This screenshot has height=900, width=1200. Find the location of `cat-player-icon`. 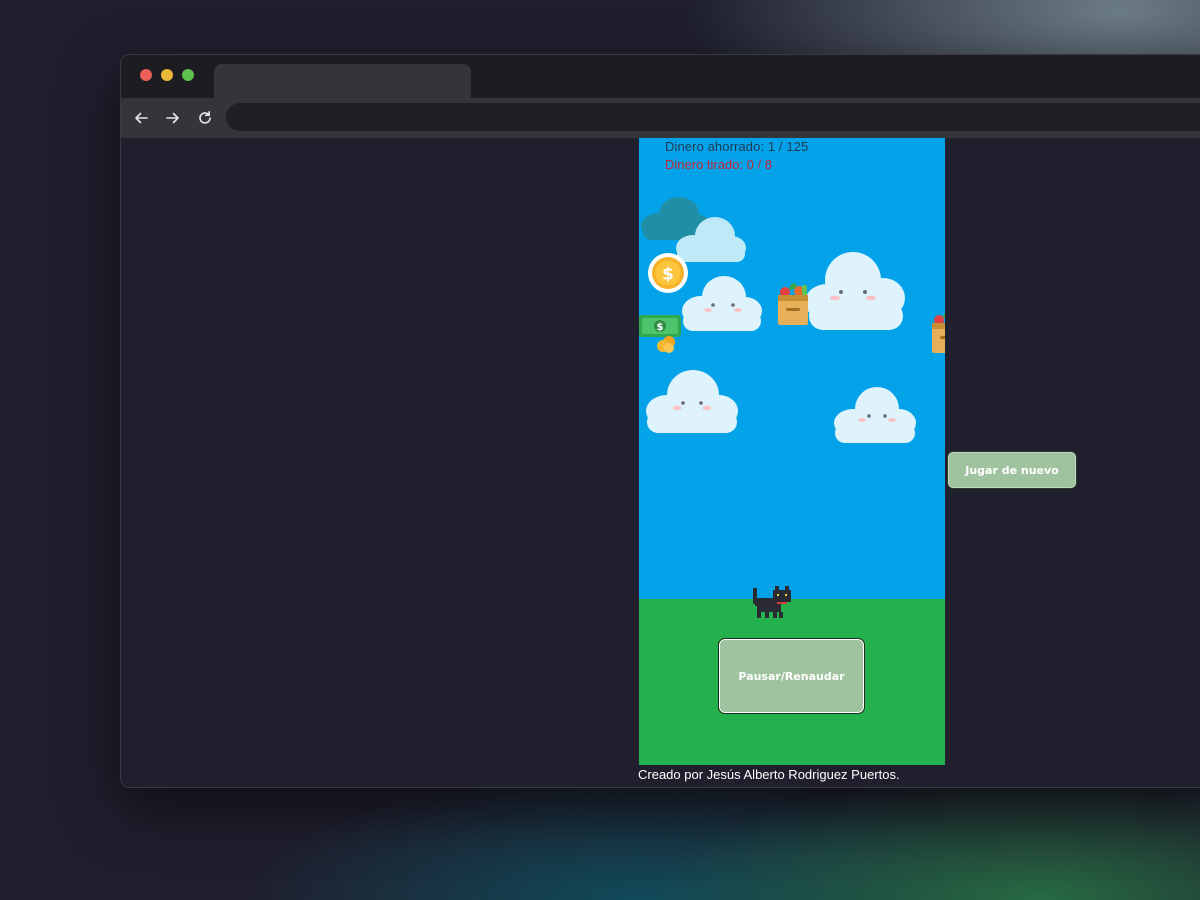

cat-player-icon is located at coordinates (772, 603).